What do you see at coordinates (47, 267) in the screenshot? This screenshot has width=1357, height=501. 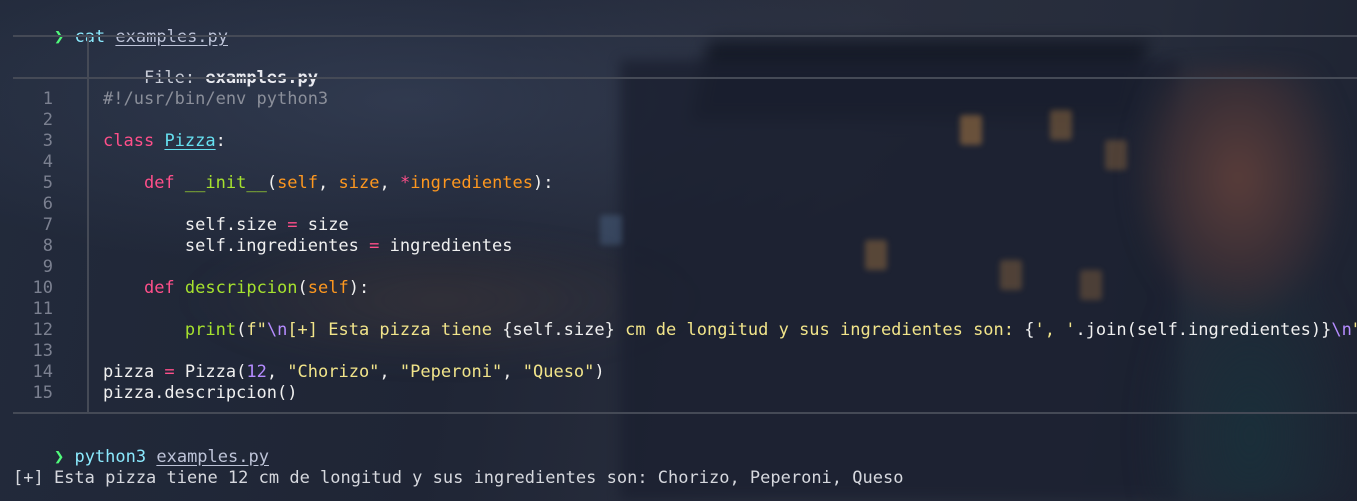 I see `line-number: 9` at bounding box center [47, 267].